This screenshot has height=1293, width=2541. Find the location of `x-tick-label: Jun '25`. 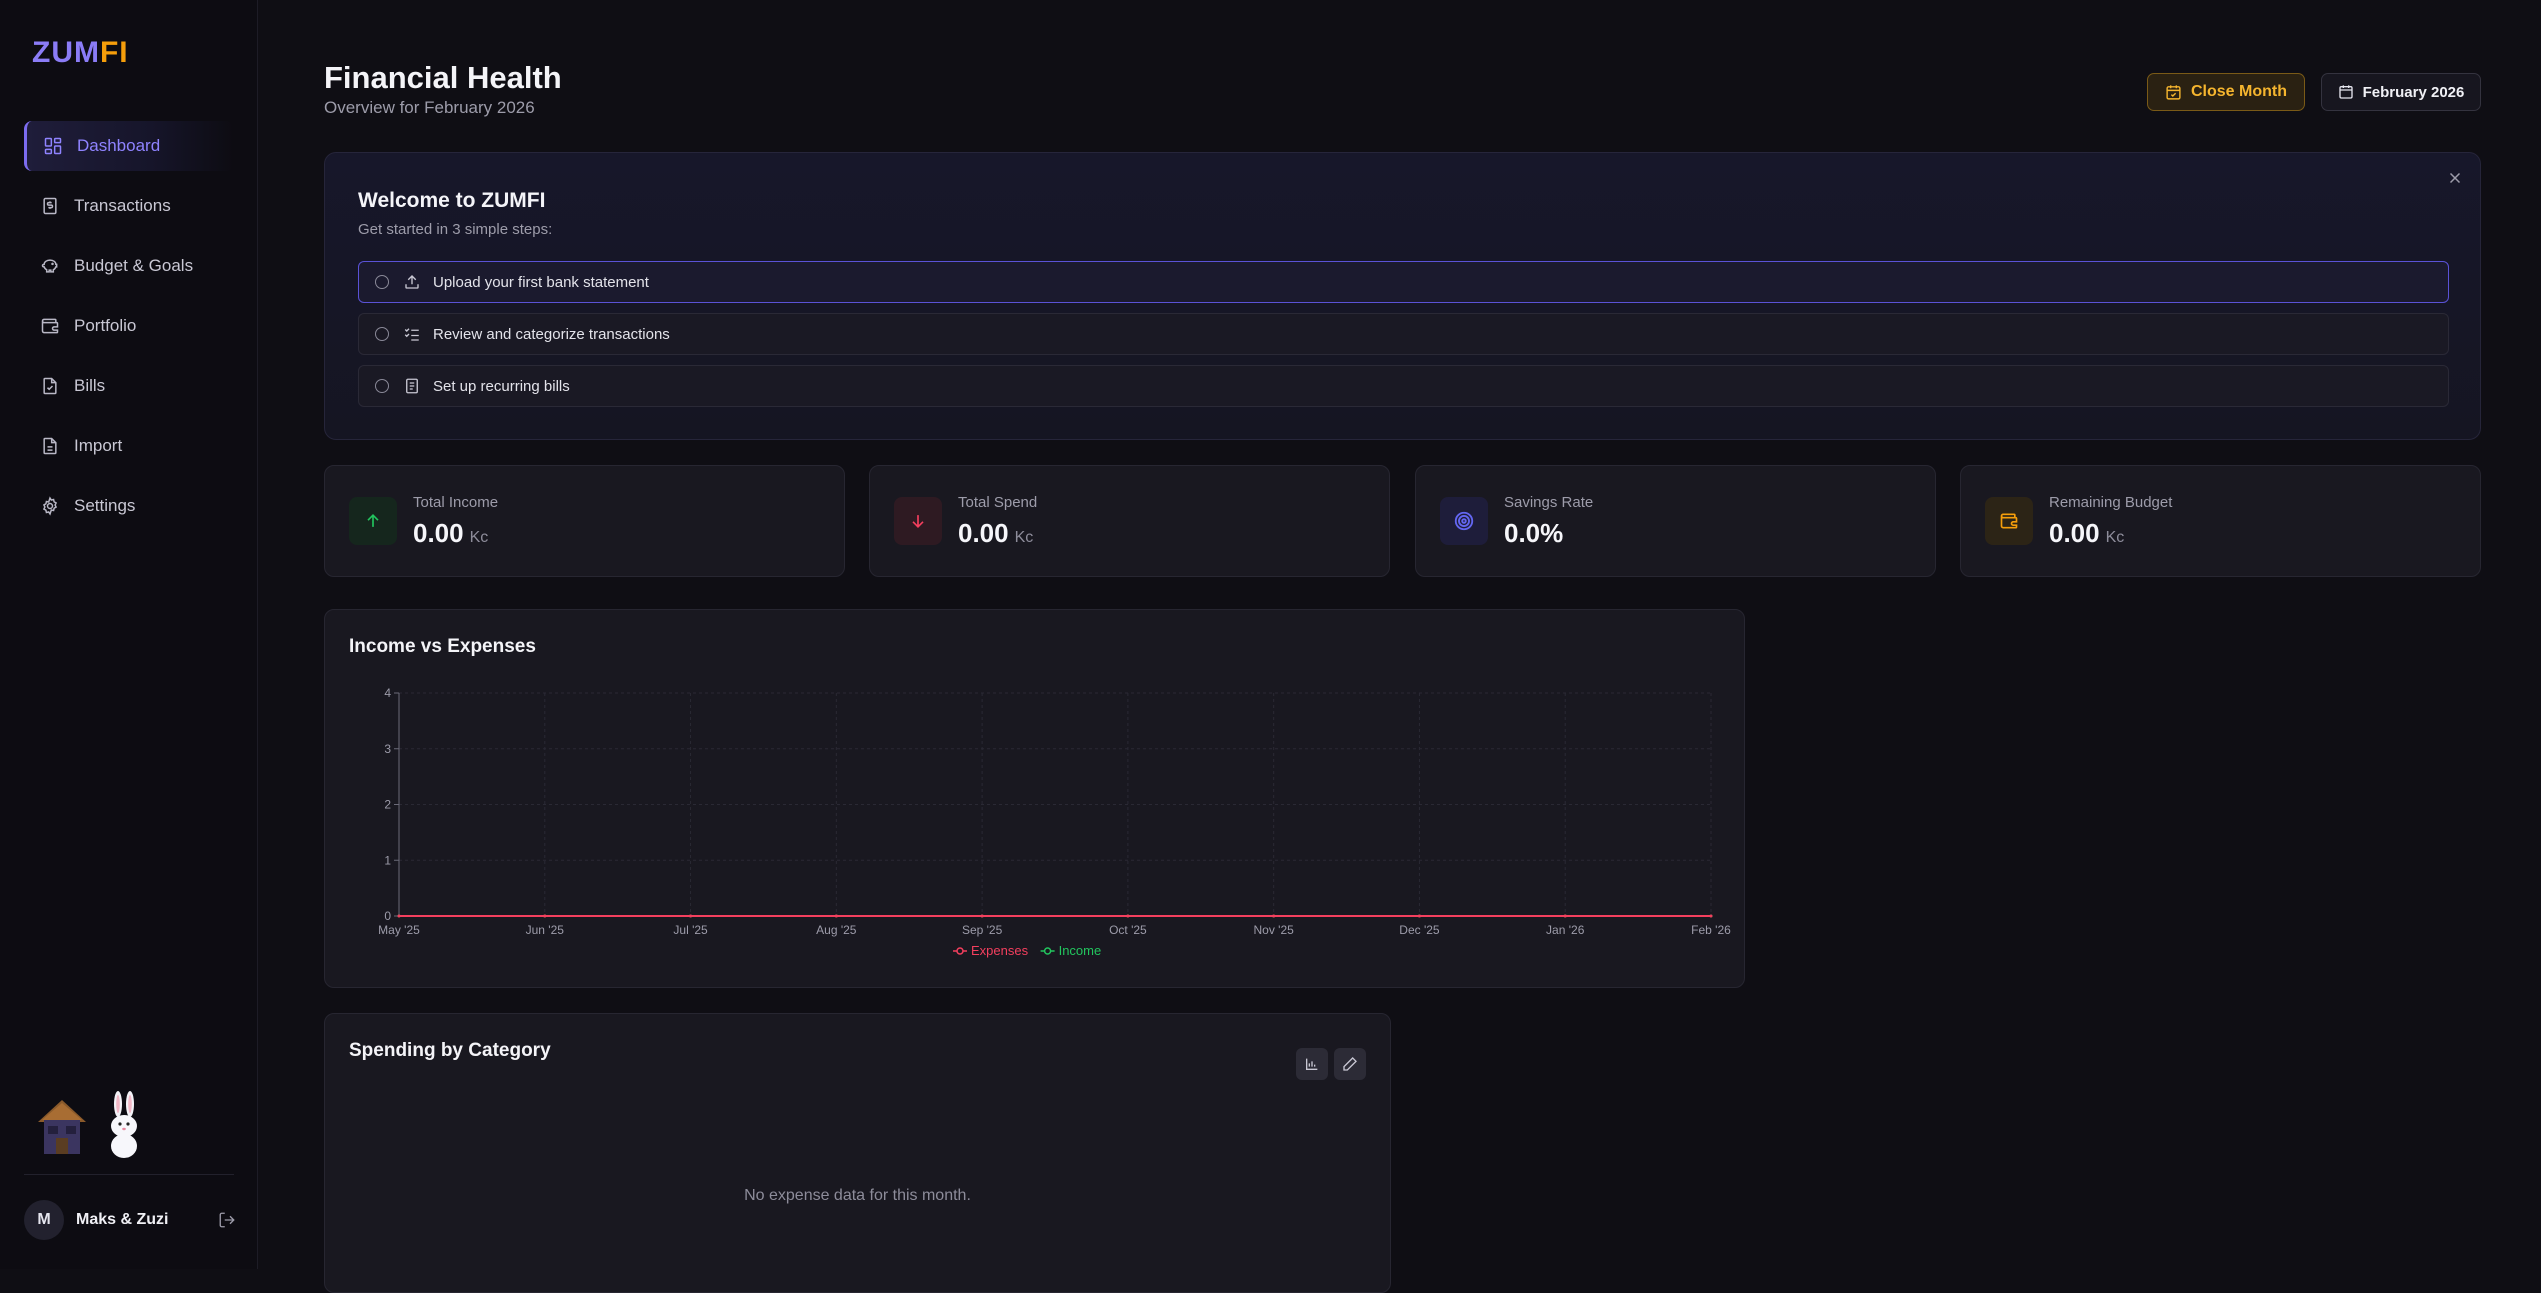

x-tick-label: Jun '25 is located at coordinates (545, 930).